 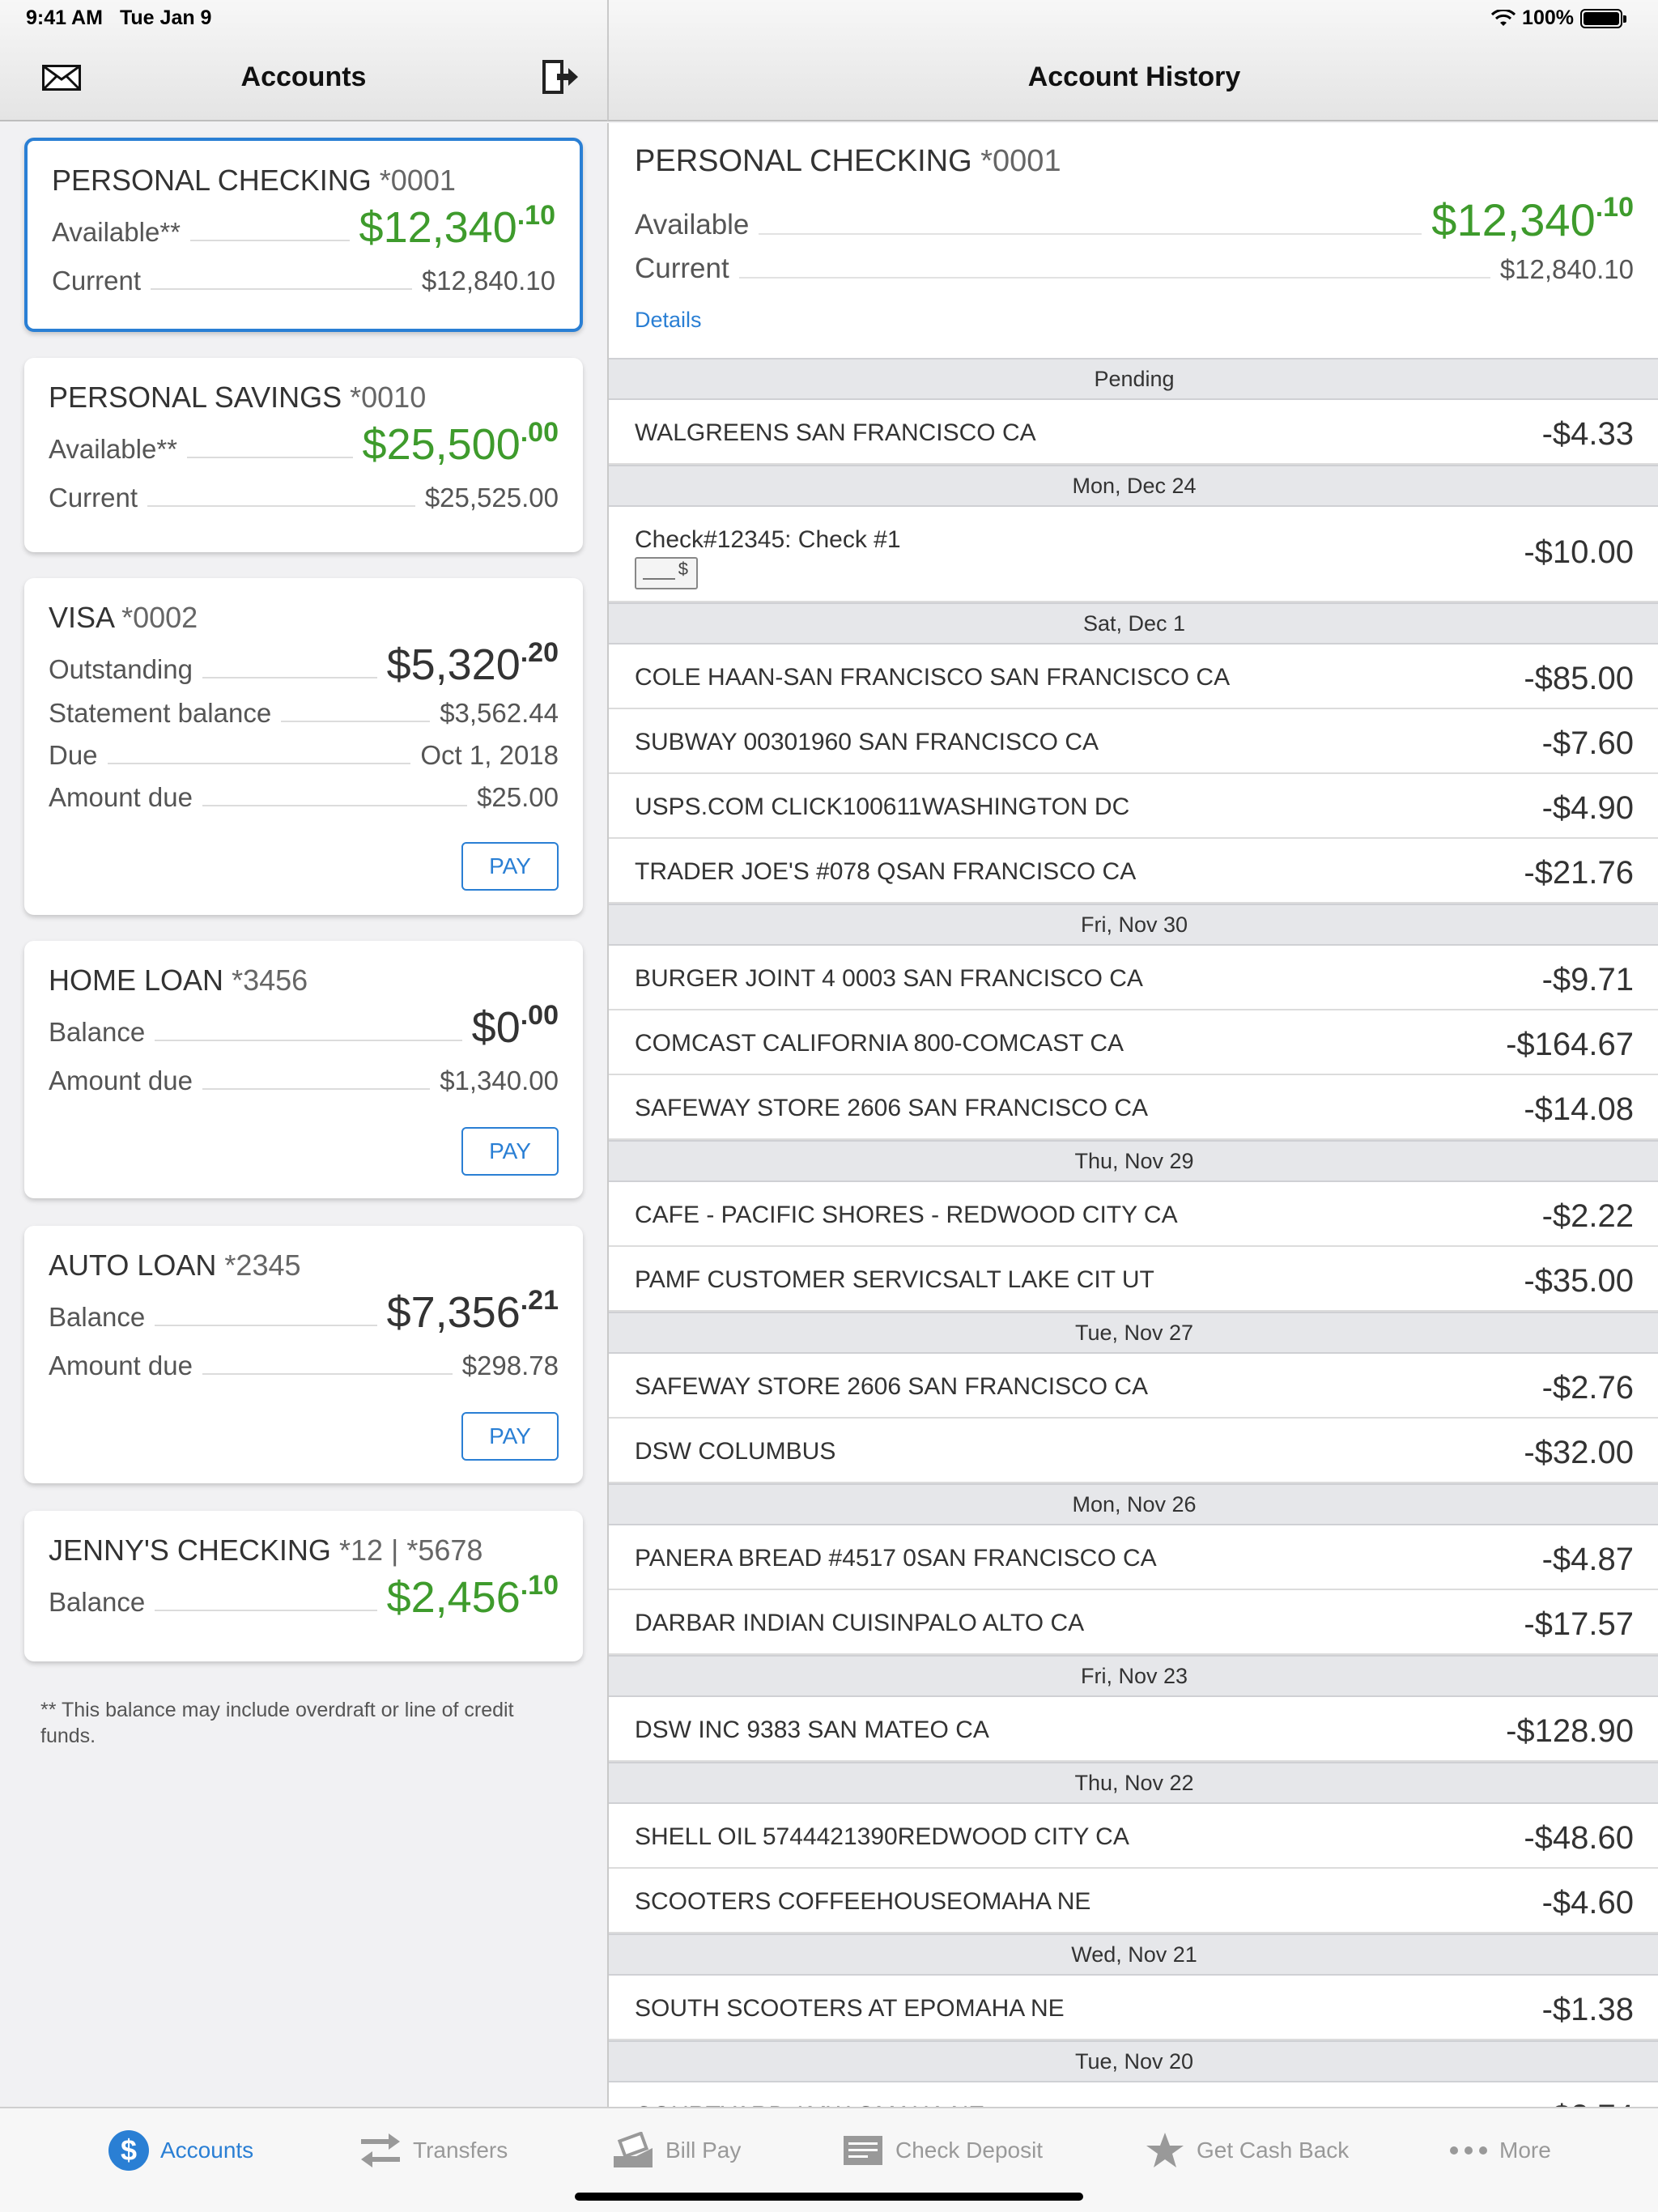 I want to click on transaction-row: Check#12345: Check #1 -$10.00 $, so click(x=1133, y=555).